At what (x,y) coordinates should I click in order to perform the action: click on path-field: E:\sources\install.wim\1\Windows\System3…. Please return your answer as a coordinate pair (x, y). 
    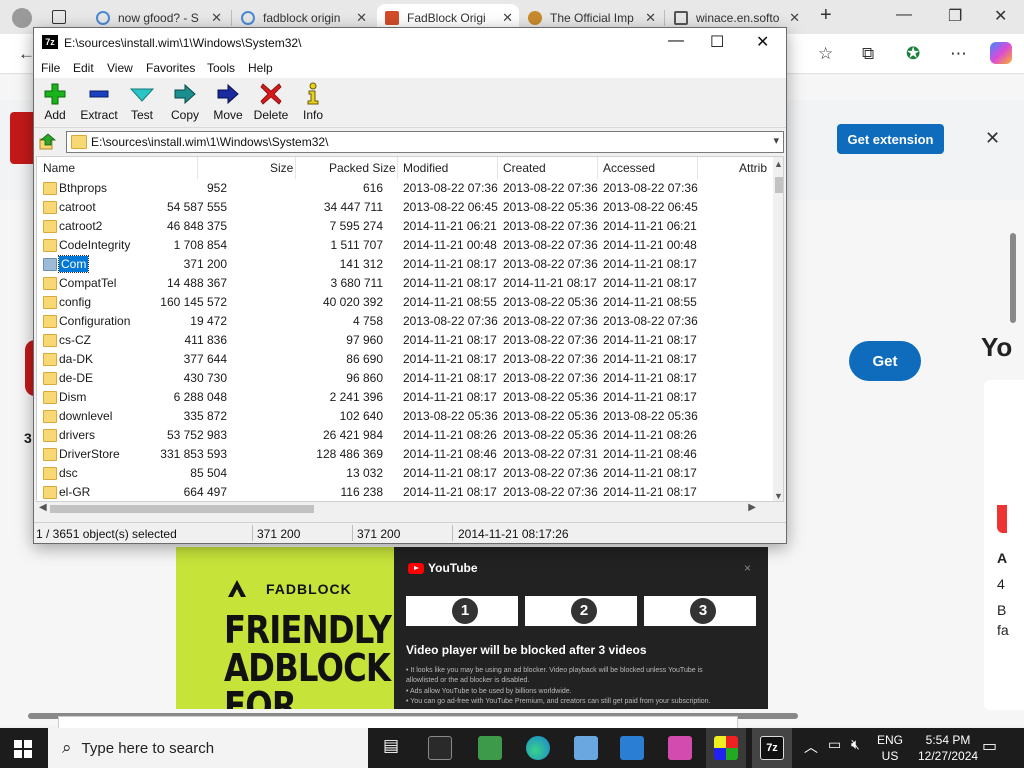
    Looking at the image, I should click on (425, 142).